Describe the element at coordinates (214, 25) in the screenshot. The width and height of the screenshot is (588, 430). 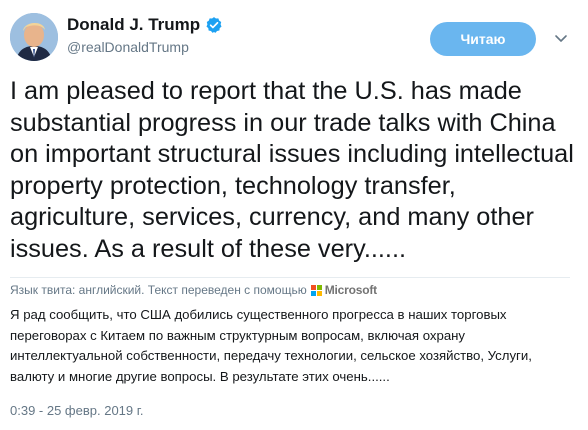
I see `verified-badge-icon` at that location.